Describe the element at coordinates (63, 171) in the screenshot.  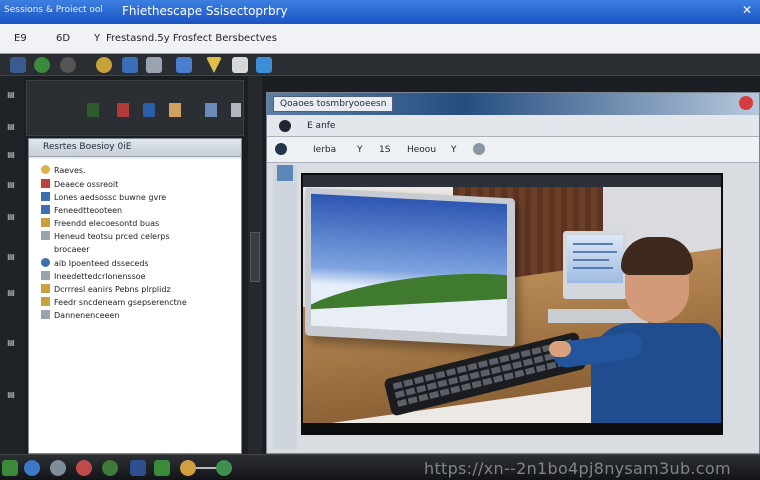
I see `list-item: Raeves.` at that location.